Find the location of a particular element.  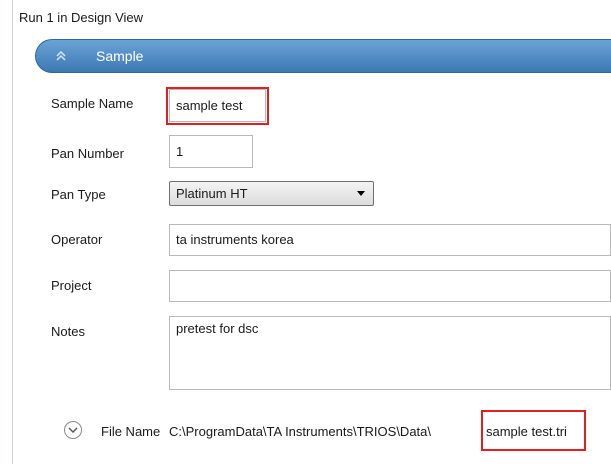

pan-type-label: Pan Type is located at coordinates (78, 194).